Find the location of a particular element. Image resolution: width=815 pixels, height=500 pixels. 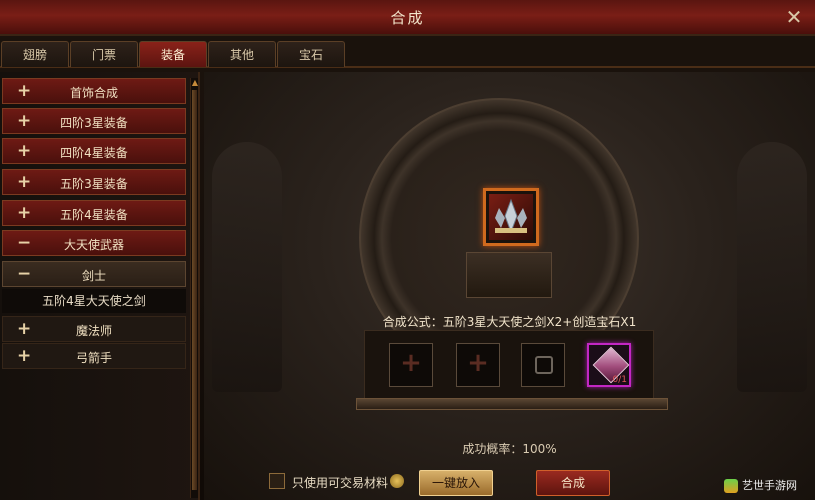

sidebar-item-tier5-4star: + 五阶4星装备 is located at coordinates (94, 213).